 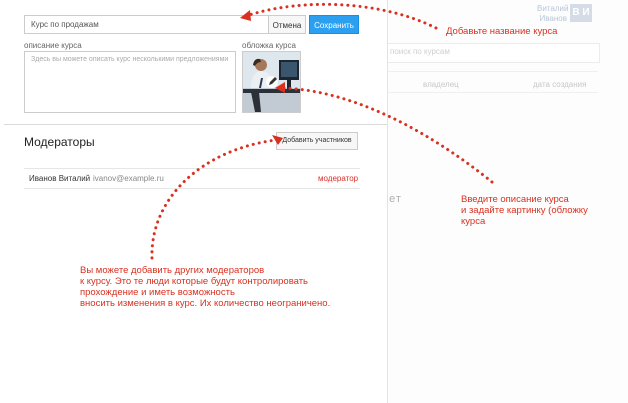 What do you see at coordinates (214, 199) in the screenshot?
I see `arrow-to-add-members` at bounding box center [214, 199].